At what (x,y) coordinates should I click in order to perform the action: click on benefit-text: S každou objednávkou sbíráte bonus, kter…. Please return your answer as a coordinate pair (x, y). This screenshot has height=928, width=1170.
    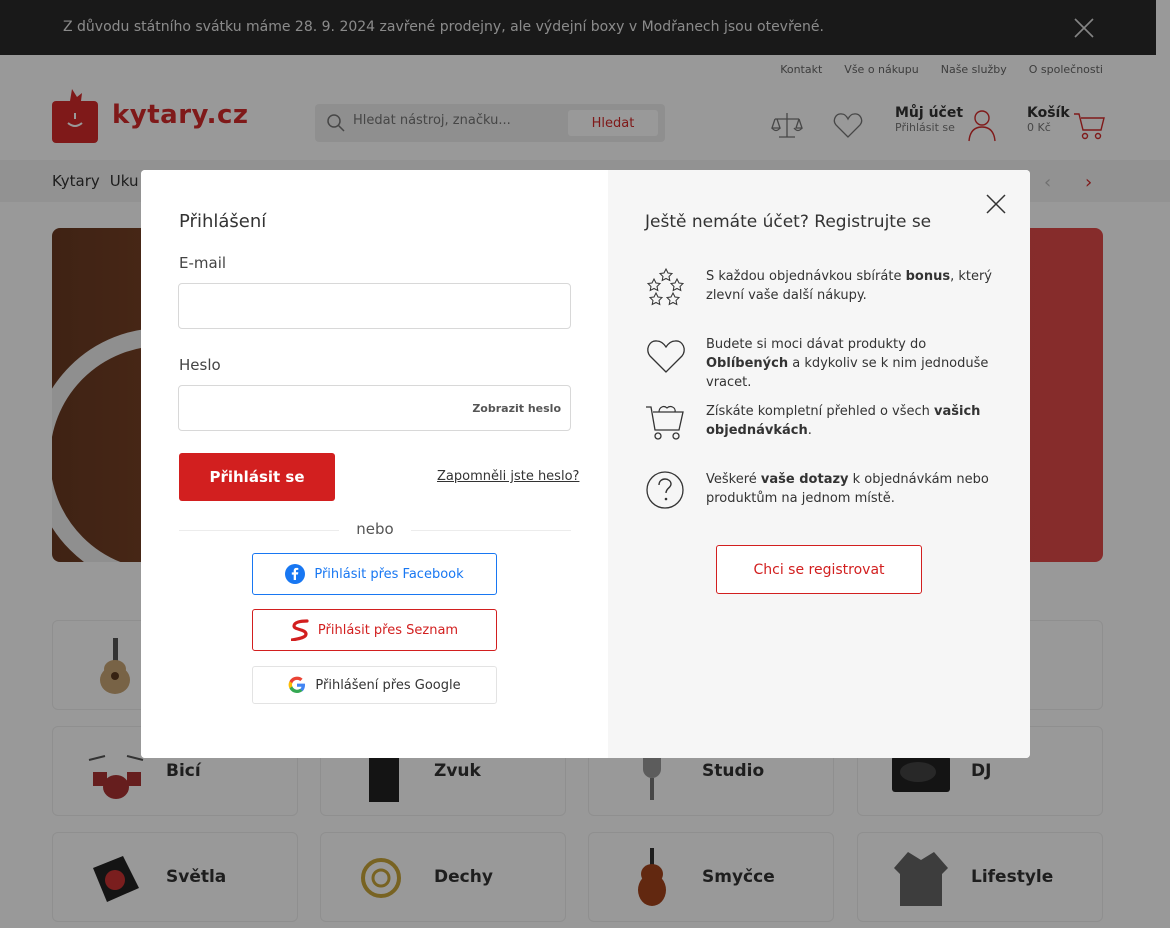
    Looking at the image, I should click on (849, 286).